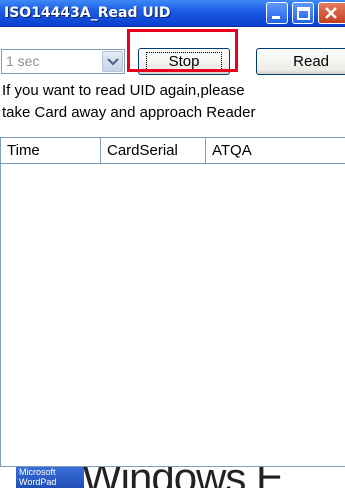  Describe the element at coordinates (129, 112) in the screenshot. I see `instruction-line-2: take Card away and approach Reader` at that location.